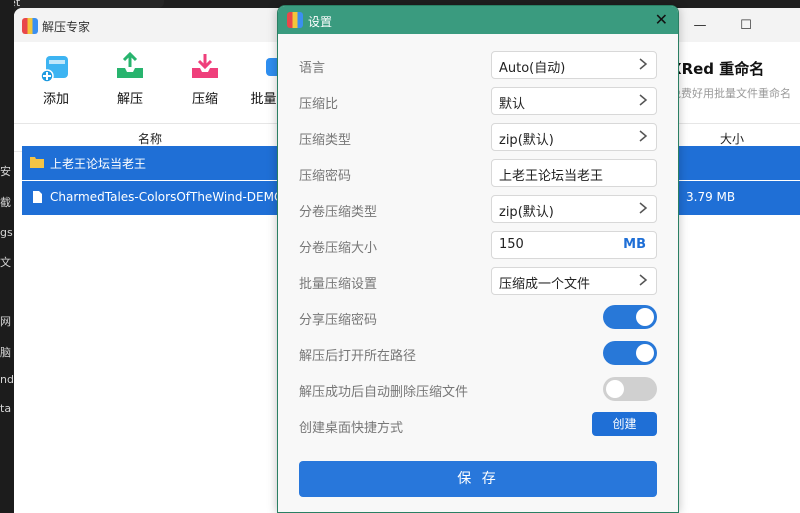 This screenshot has width=800, height=513. Describe the element at coordinates (661, 19) in the screenshot. I see `close-icon: ✕` at that location.